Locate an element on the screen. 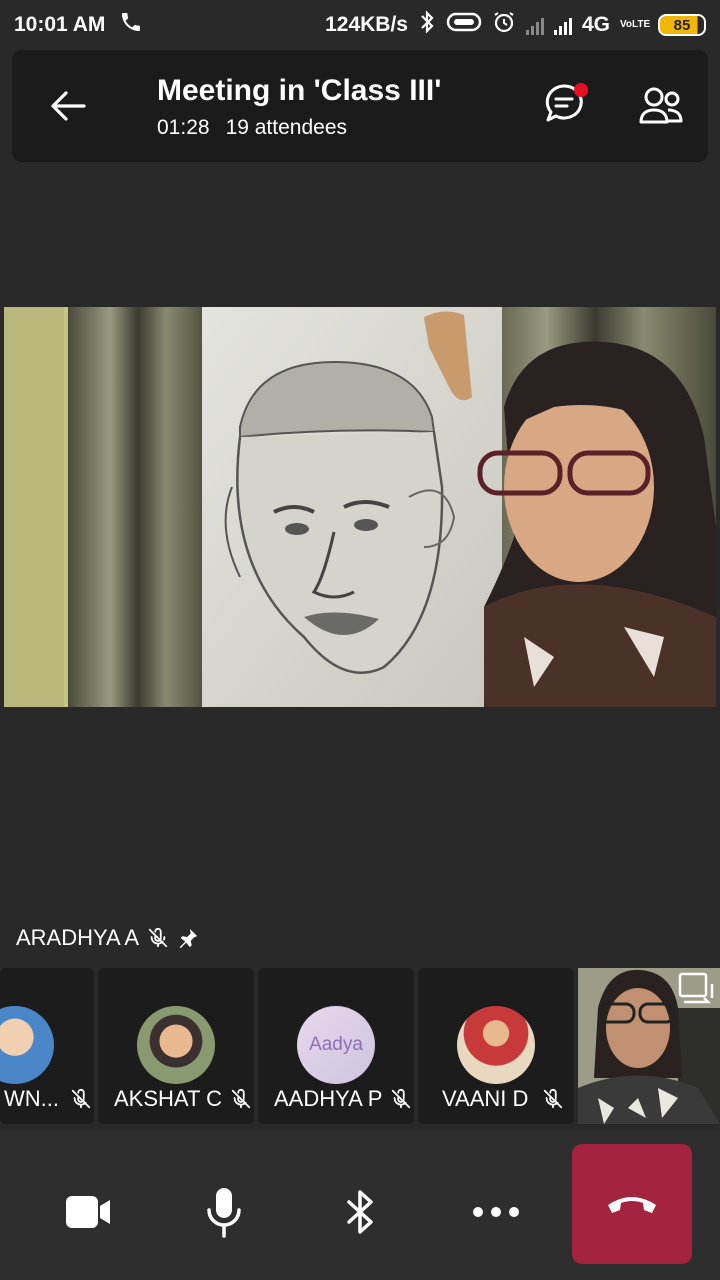 The height and width of the screenshot is (1280, 720). microphone-icon is located at coordinates (224, 1213).